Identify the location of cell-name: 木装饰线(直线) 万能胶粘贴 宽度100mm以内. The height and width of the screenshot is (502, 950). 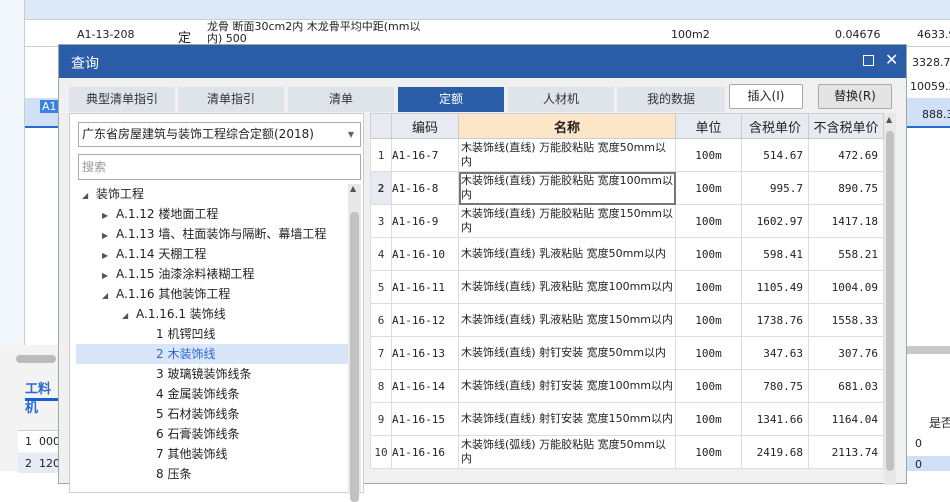
(567, 188).